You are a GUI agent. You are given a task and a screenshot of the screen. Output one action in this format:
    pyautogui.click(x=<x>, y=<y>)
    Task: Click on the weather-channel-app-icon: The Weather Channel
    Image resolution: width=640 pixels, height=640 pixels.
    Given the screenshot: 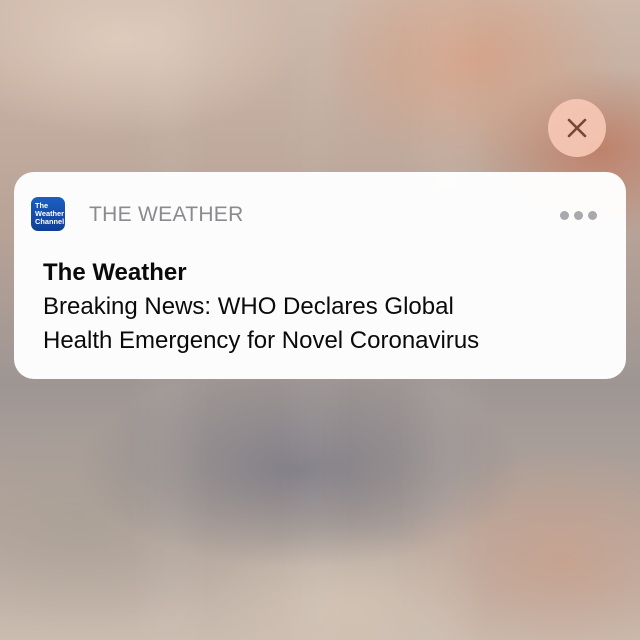 What is the action you would take?
    pyautogui.click(x=48, y=214)
    